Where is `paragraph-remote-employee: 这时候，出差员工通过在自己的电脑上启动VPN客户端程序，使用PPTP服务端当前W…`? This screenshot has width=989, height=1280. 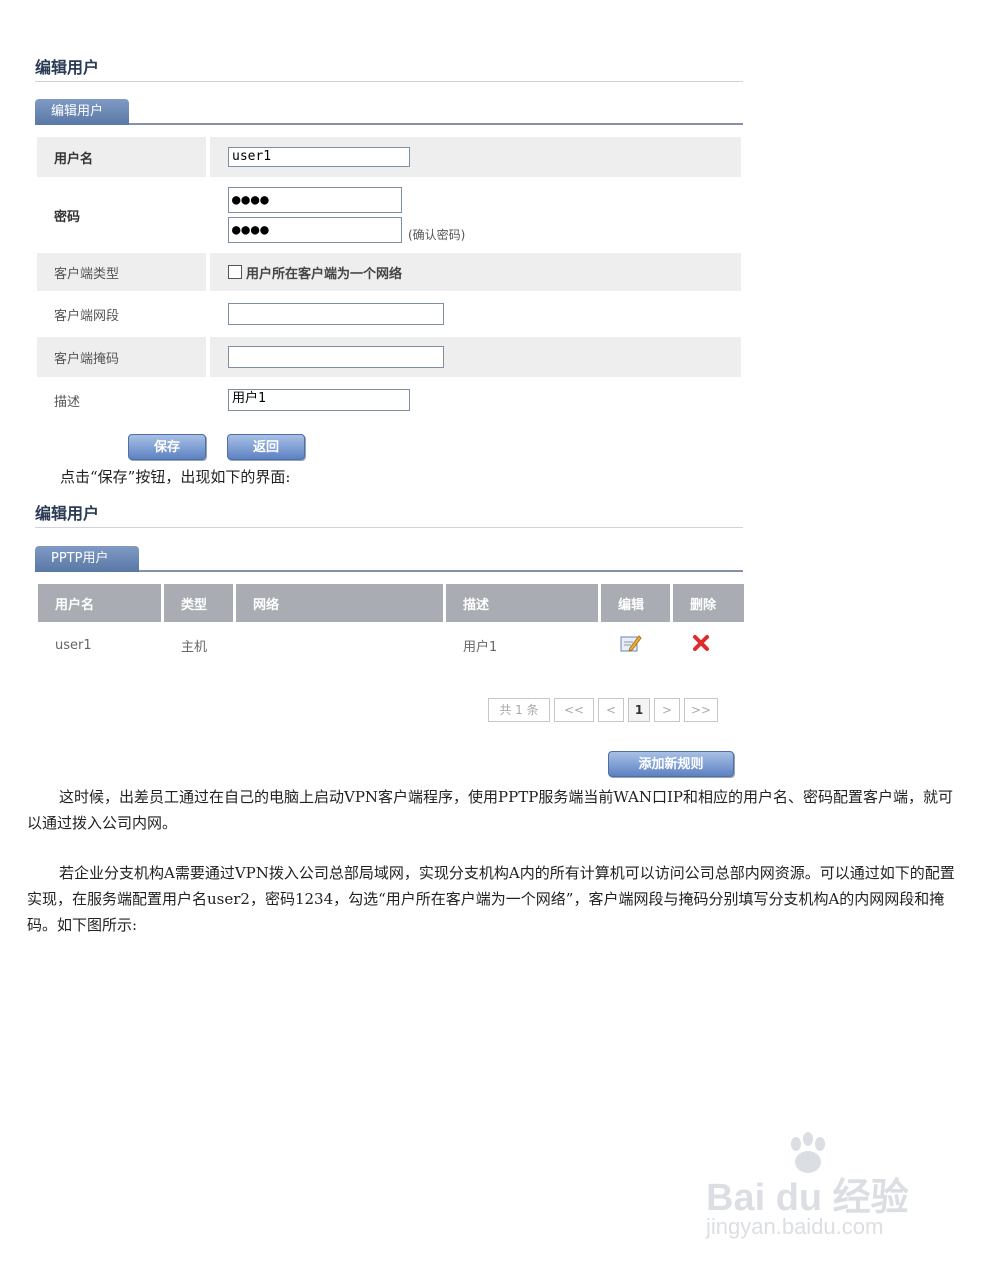
paragraph-remote-employee: 这时候，出差员工通过在自己的电脑上启动VPN客户端程序，使用PPTP服务端当前W… is located at coordinates (490, 810).